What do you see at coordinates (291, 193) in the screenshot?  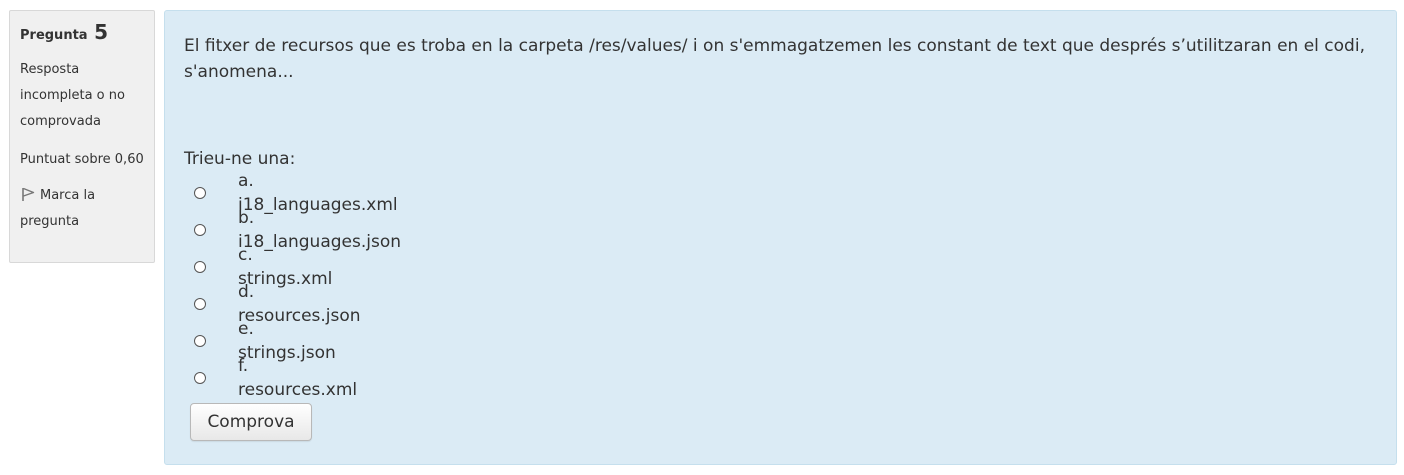 I see `answer-option: a. i18_languages.xml` at bounding box center [291, 193].